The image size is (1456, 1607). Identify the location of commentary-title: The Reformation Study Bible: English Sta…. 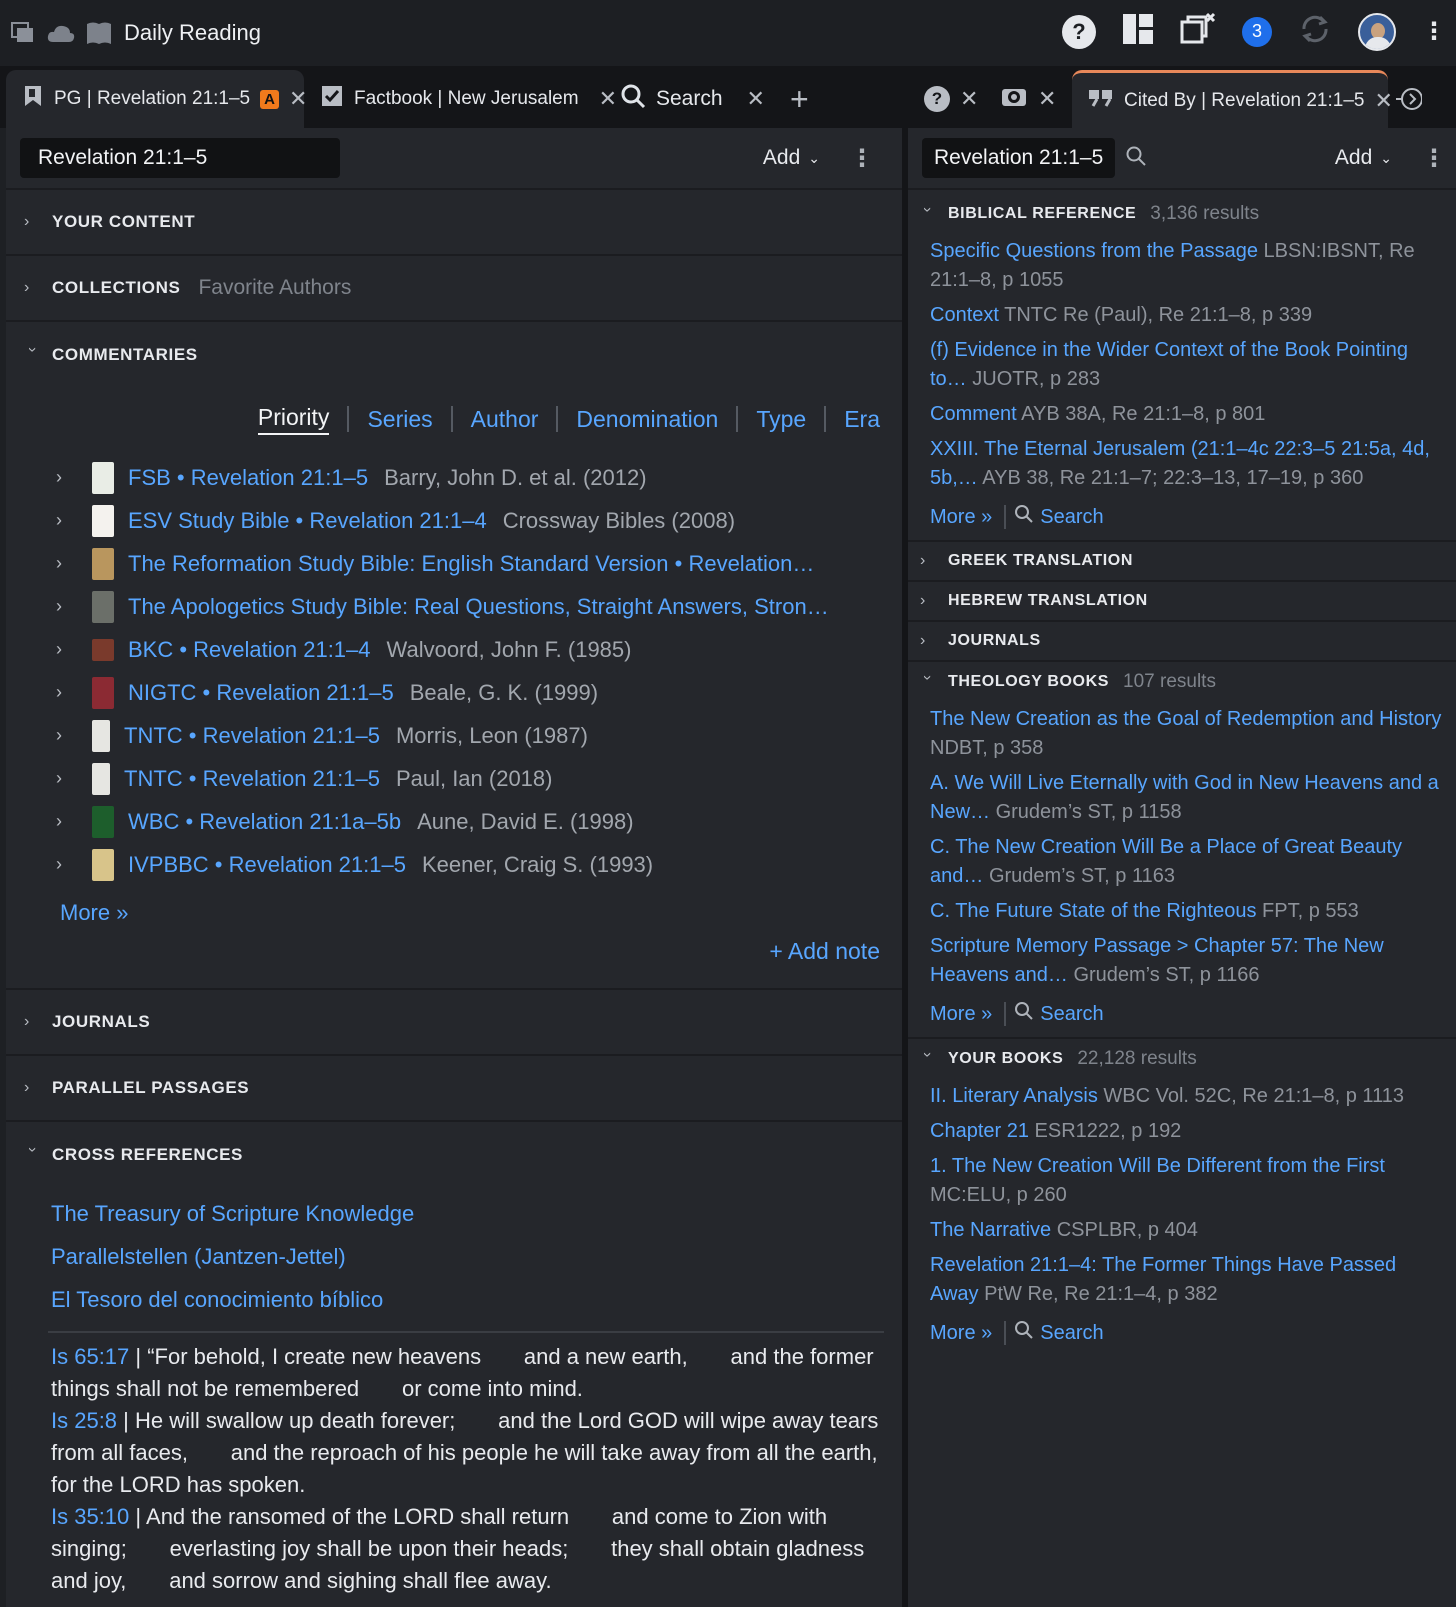
(471, 564).